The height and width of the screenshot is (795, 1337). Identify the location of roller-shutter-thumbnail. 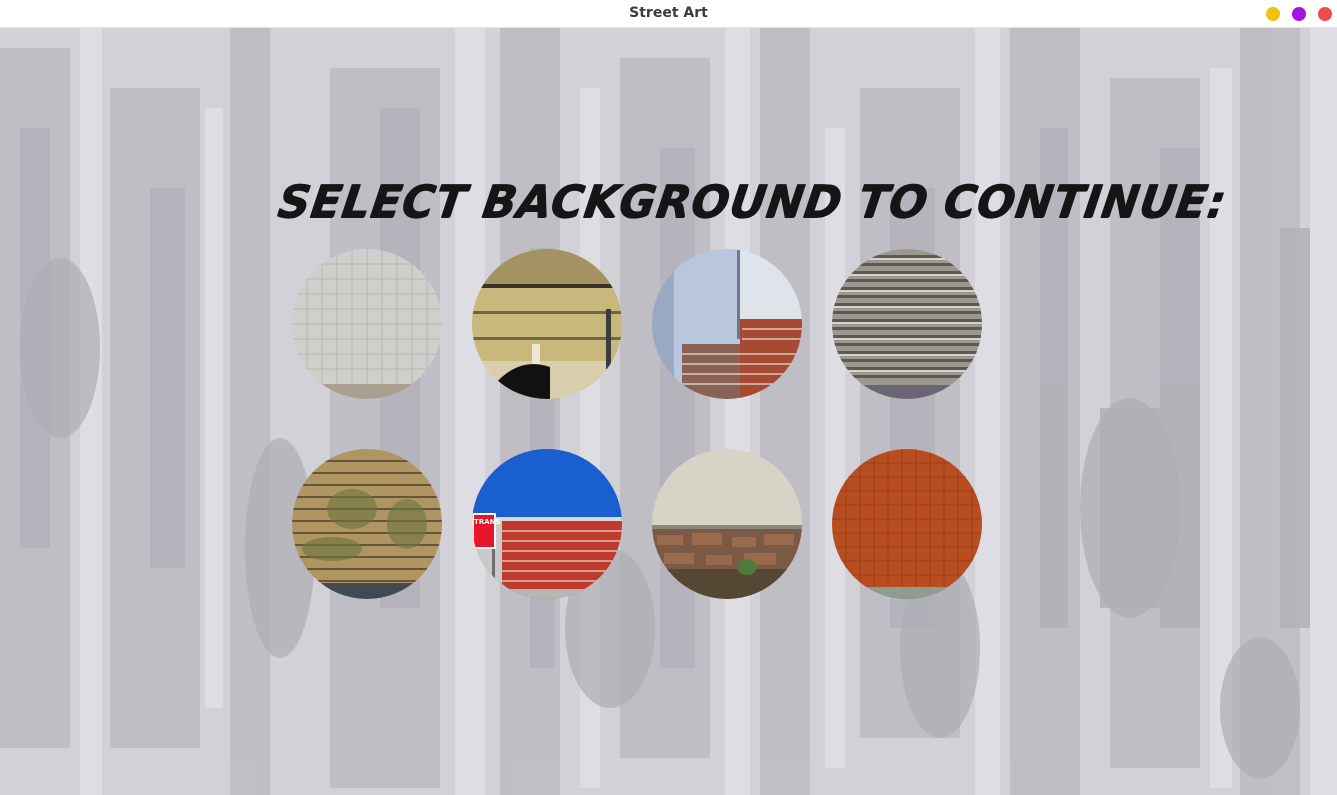
(907, 324).